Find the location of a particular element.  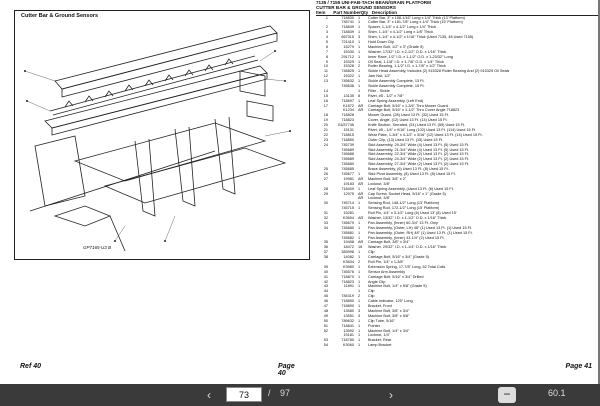

diagram-title: Cutter Bar & Ground Sensors is located at coordinates (60, 16).